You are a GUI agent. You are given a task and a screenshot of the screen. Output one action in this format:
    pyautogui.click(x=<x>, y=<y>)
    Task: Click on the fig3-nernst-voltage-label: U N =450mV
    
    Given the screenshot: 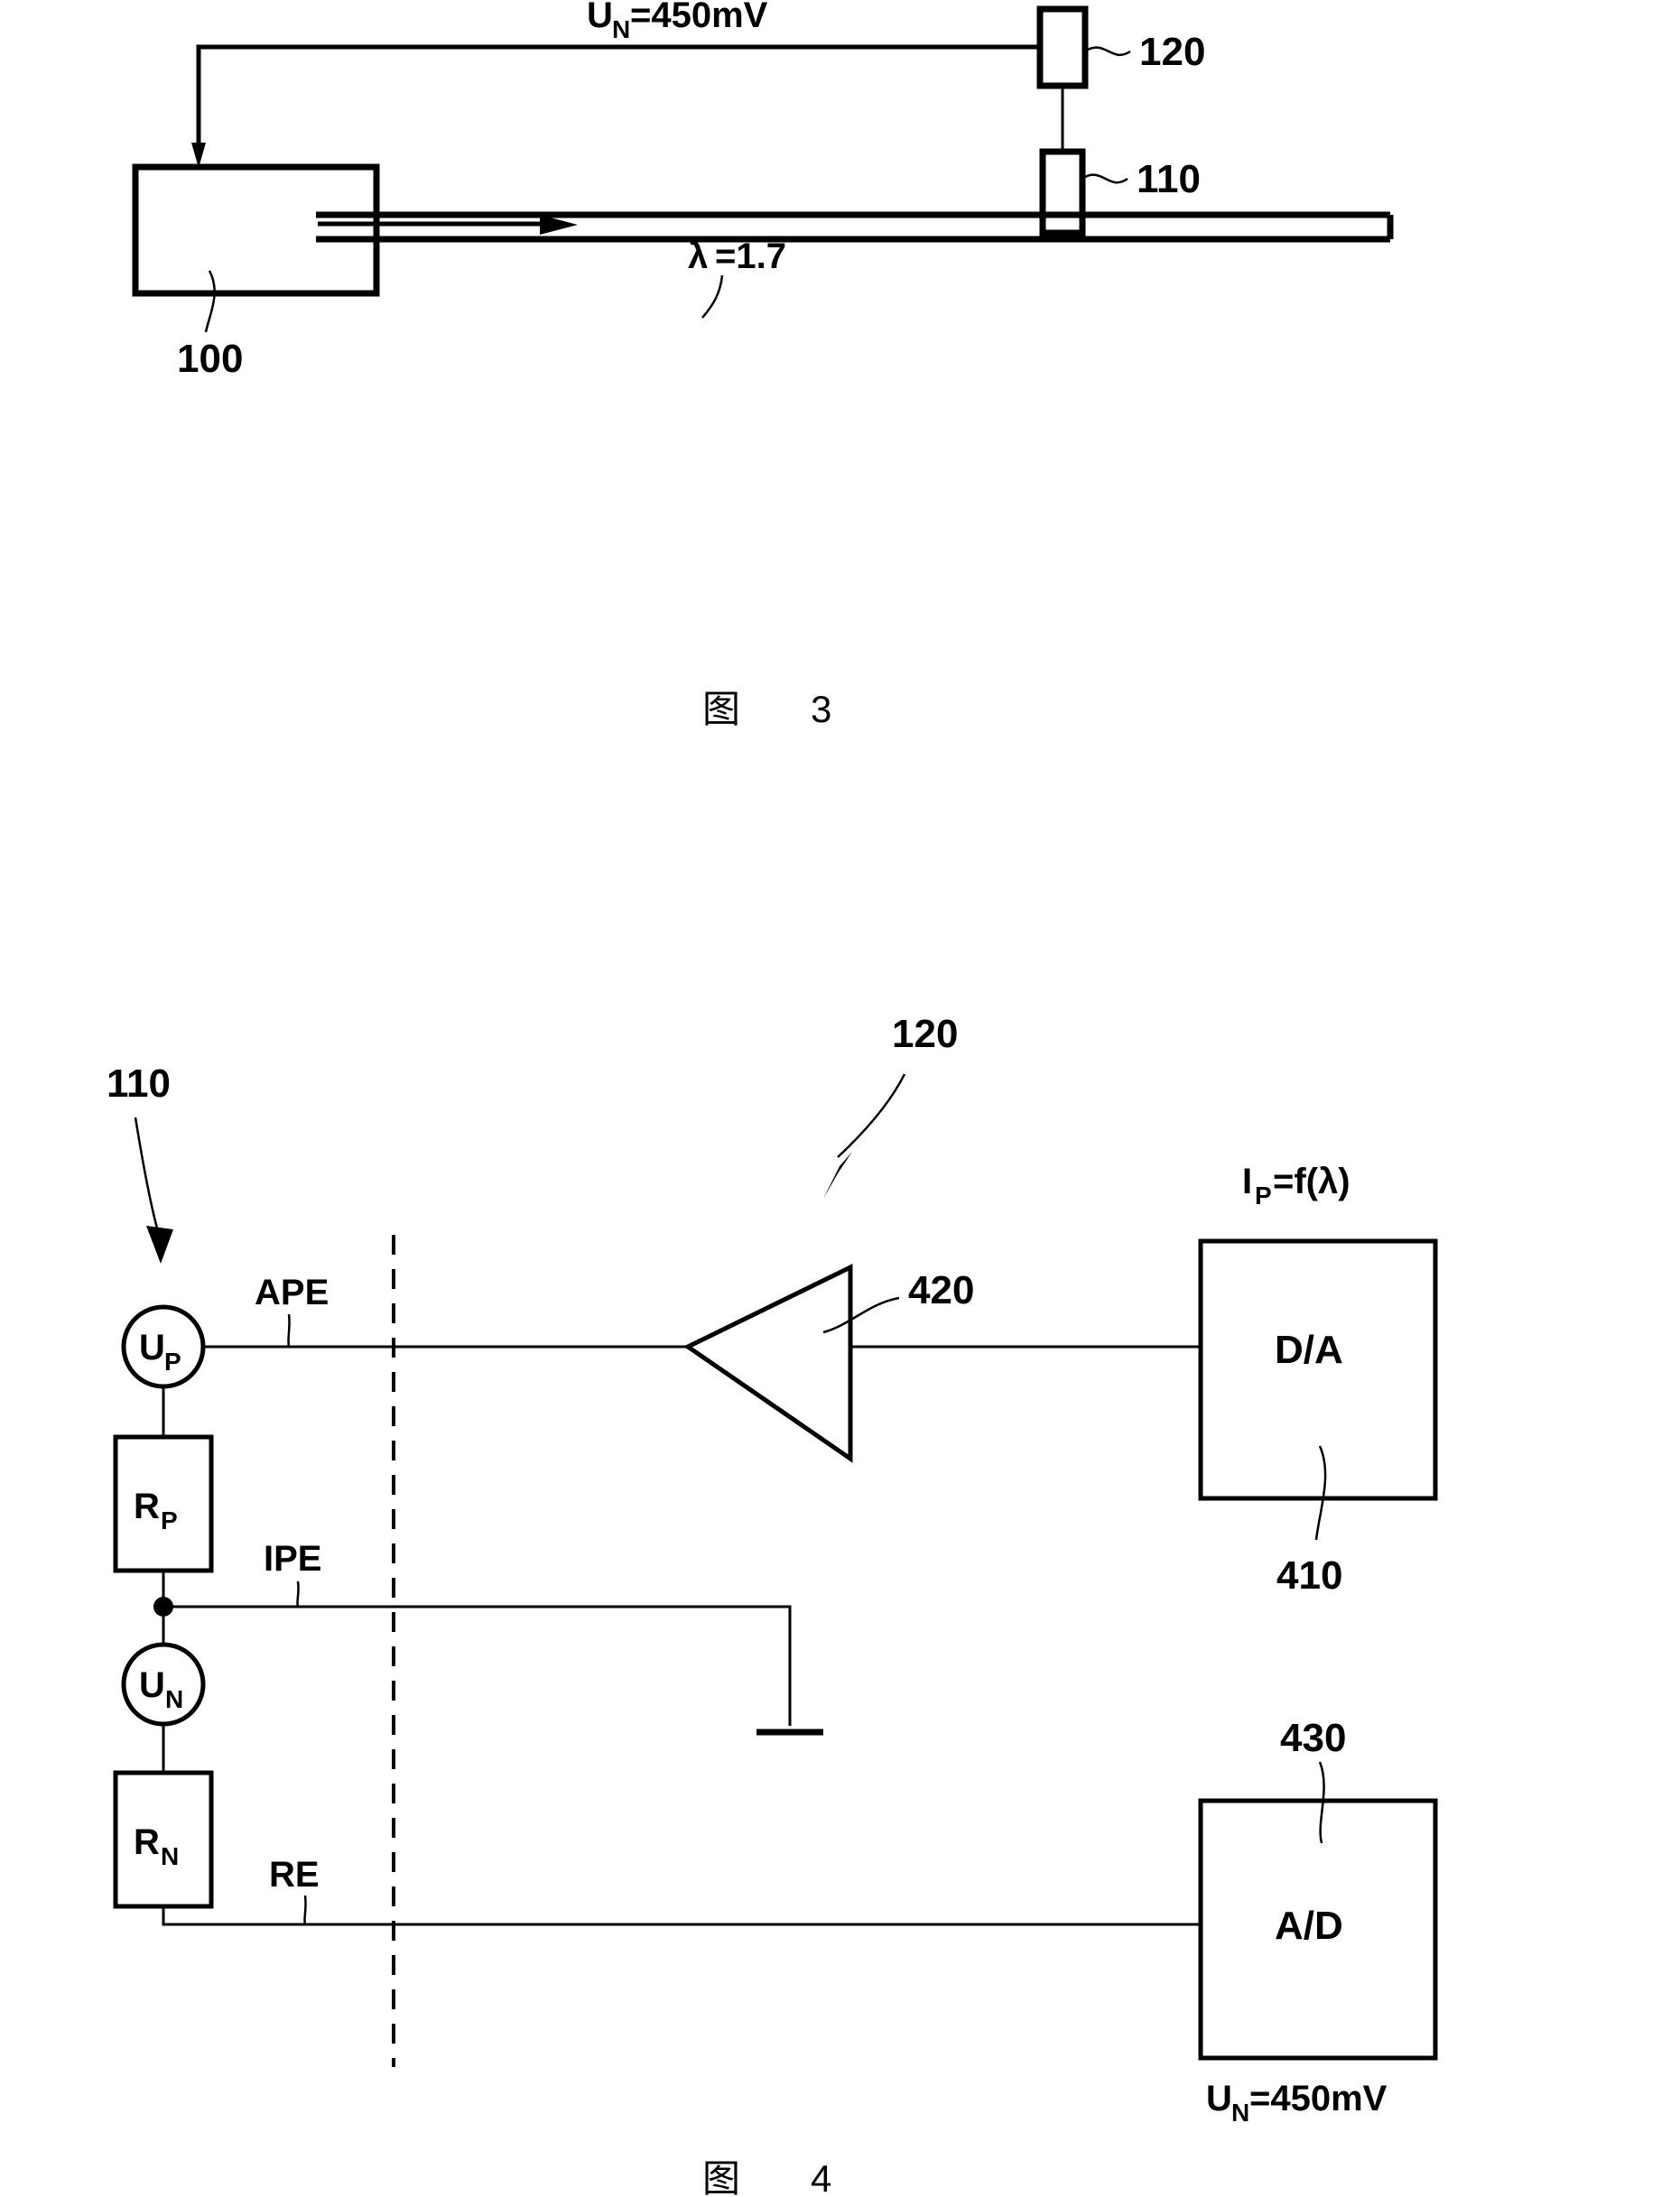 What is the action you would take?
    pyautogui.click(x=677, y=21)
    